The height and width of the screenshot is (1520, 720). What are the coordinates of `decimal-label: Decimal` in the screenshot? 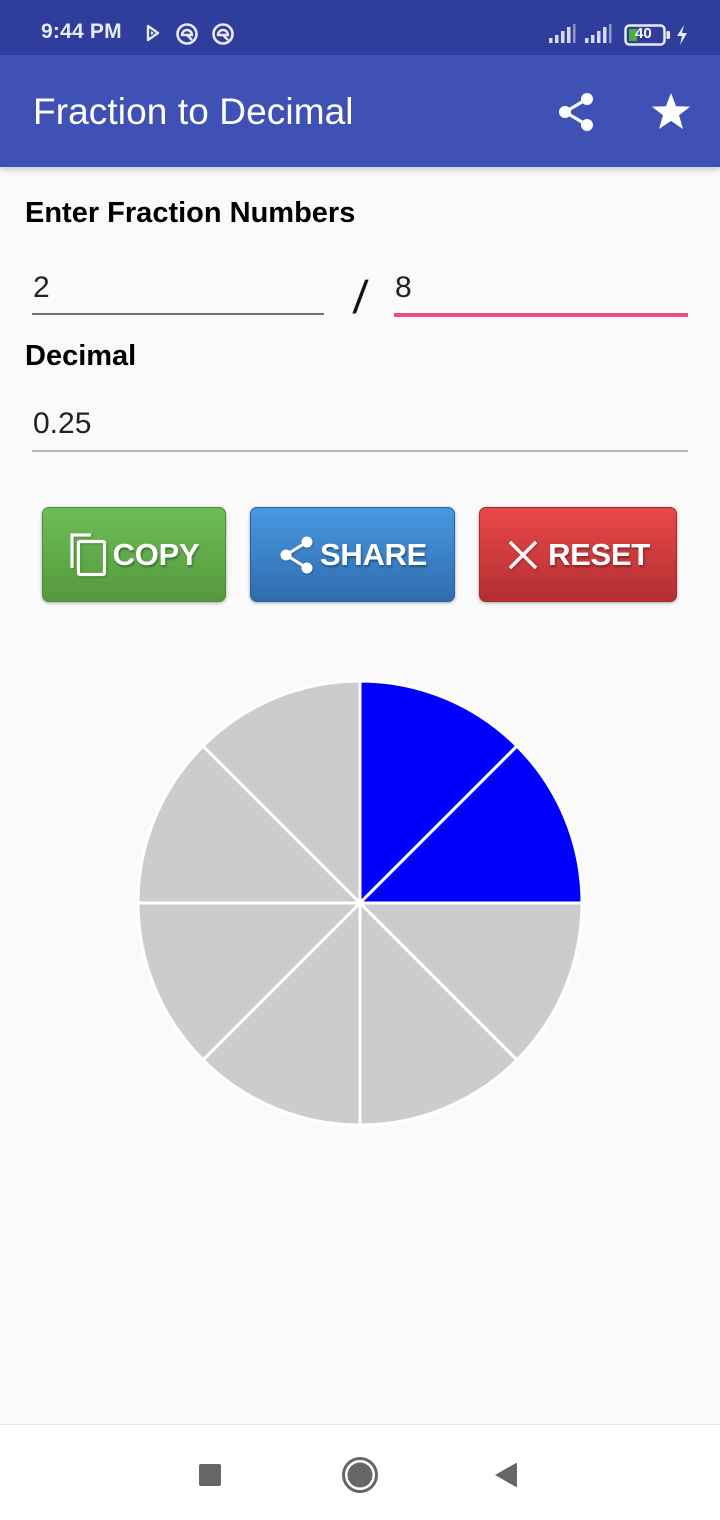 It's located at (81, 356).